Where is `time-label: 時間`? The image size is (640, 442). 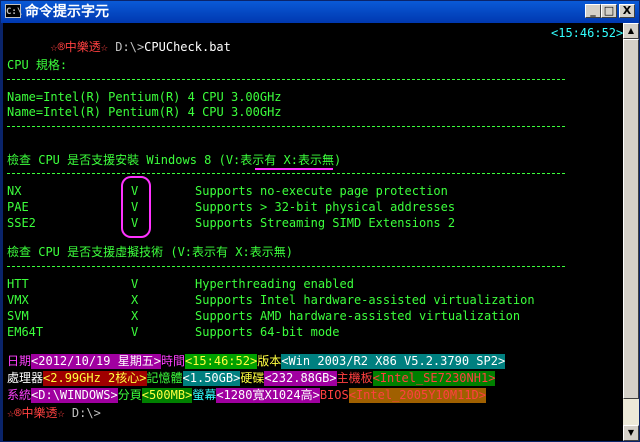 time-label: 時間 is located at coordinates (172, 361).